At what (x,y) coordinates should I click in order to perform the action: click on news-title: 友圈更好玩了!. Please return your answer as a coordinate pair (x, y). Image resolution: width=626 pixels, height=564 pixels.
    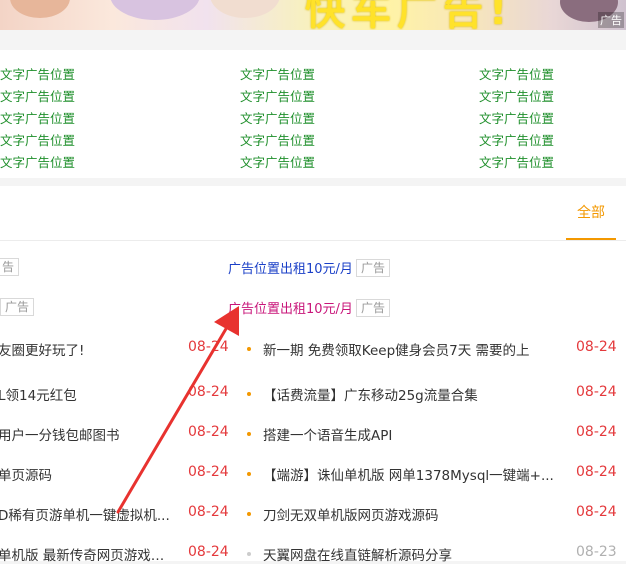
    Looking at the image, I should click on (87, 349).